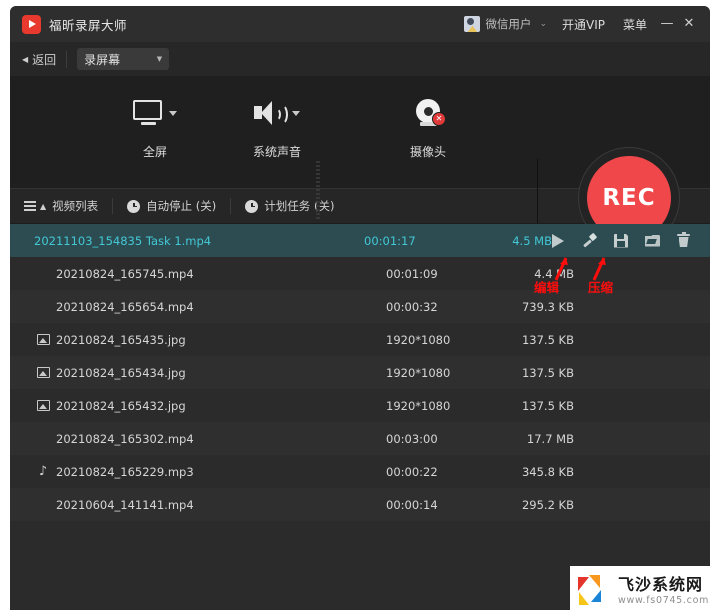 The height and width of the screenshot is (616, 720). Describe the element at coordinates (276, 152) in the screenshot. I see `option-system-sound-label: 系统声音` at that location.